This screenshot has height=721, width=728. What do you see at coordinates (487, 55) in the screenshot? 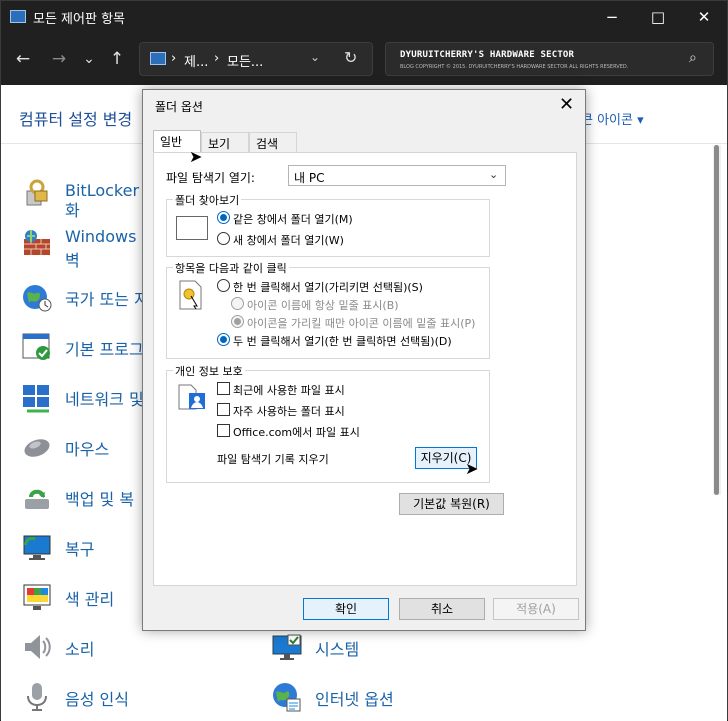
I see `watermark-text: DYURUITCHERRY'S HARDWARE SECTOR` at bounding box center [487, 55].